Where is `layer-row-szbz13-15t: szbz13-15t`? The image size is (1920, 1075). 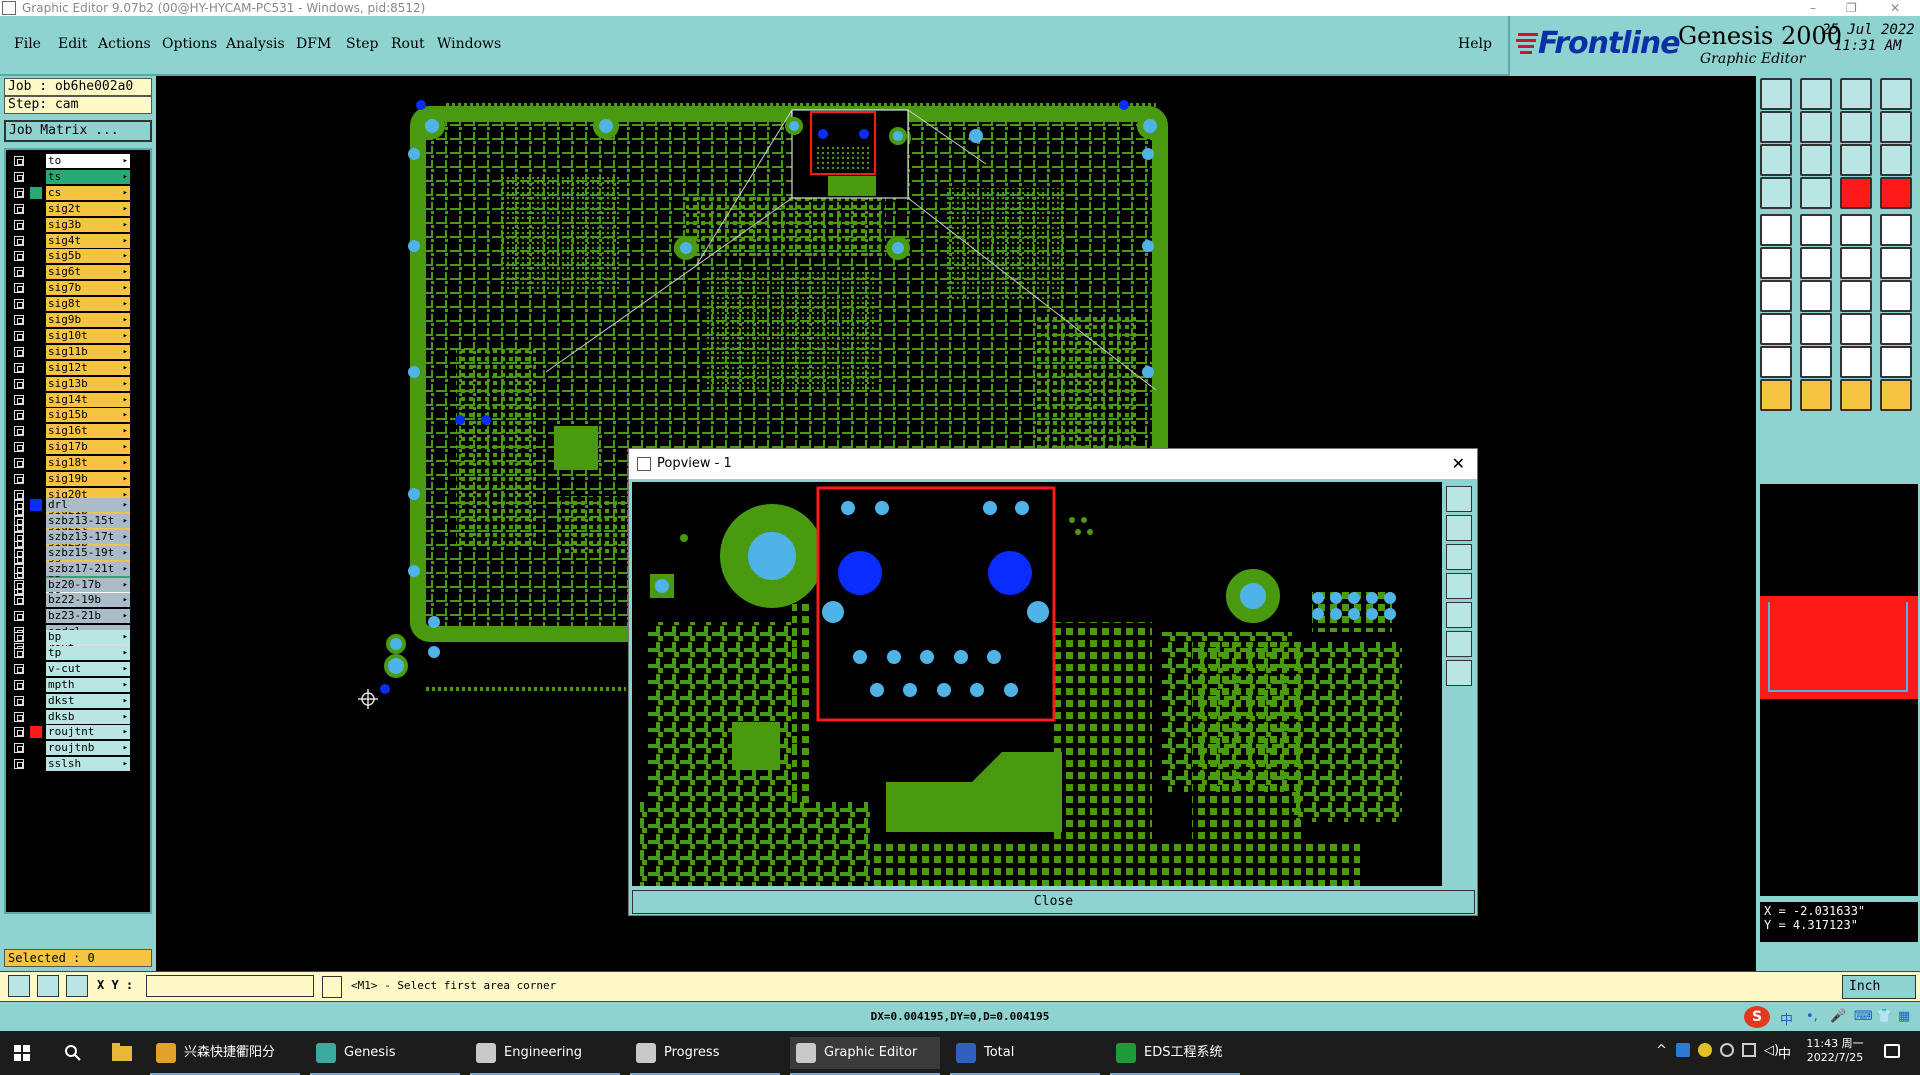 layer-row-szbz13-15t: szbz13-15t is located at coordinates (70, 520).